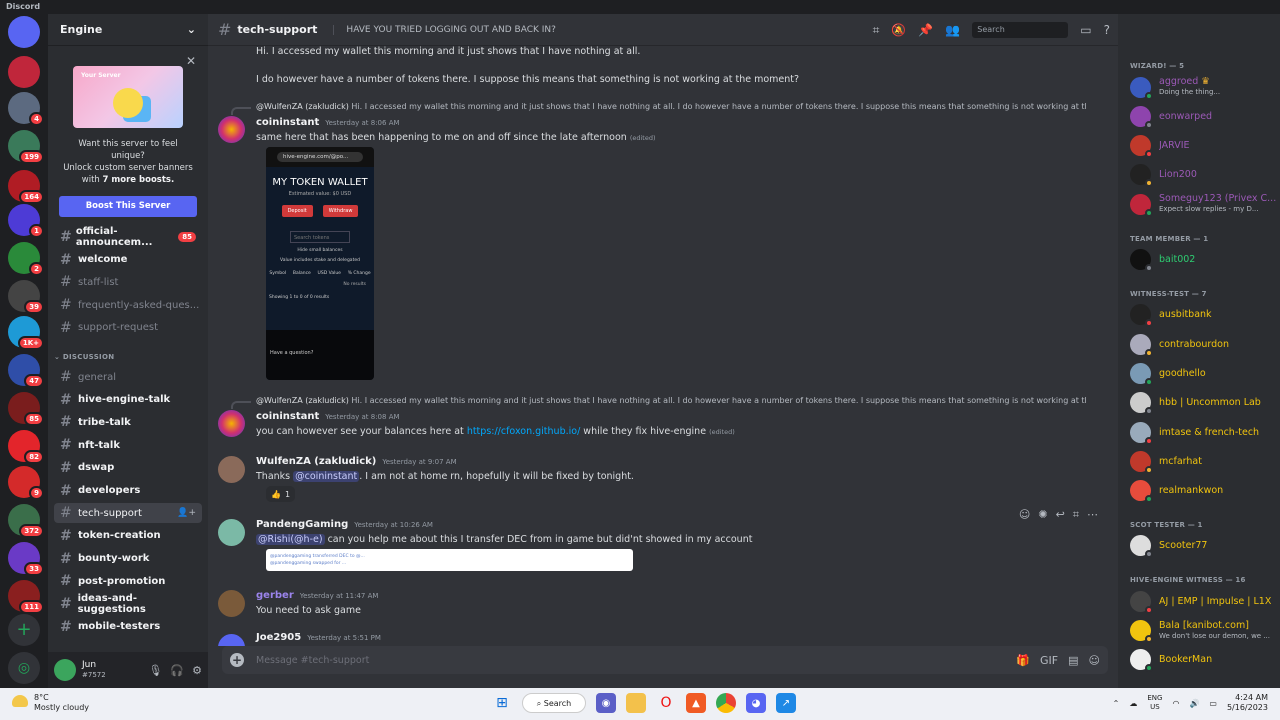  I want to click on more-icon: ⋯, so click(1092, 515).